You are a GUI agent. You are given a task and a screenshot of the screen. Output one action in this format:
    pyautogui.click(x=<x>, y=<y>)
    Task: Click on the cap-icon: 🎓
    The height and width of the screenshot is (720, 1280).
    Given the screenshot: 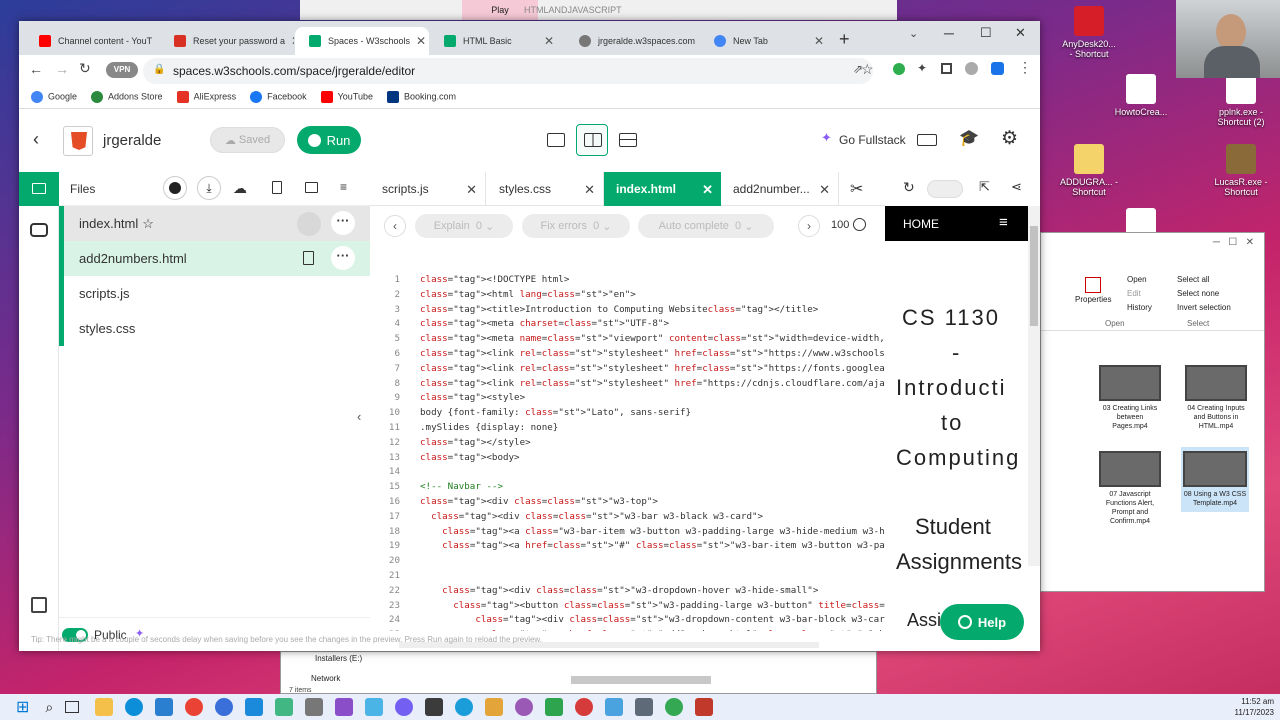 What is the action you would take?
    pyautogui.click(x=969, y=138)
    